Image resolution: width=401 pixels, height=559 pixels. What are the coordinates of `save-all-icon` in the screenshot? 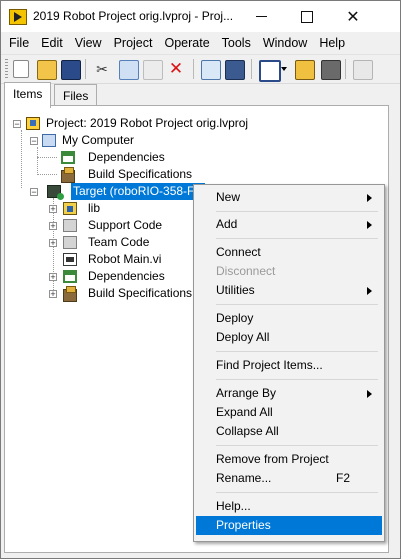 It's located at (71, 70).